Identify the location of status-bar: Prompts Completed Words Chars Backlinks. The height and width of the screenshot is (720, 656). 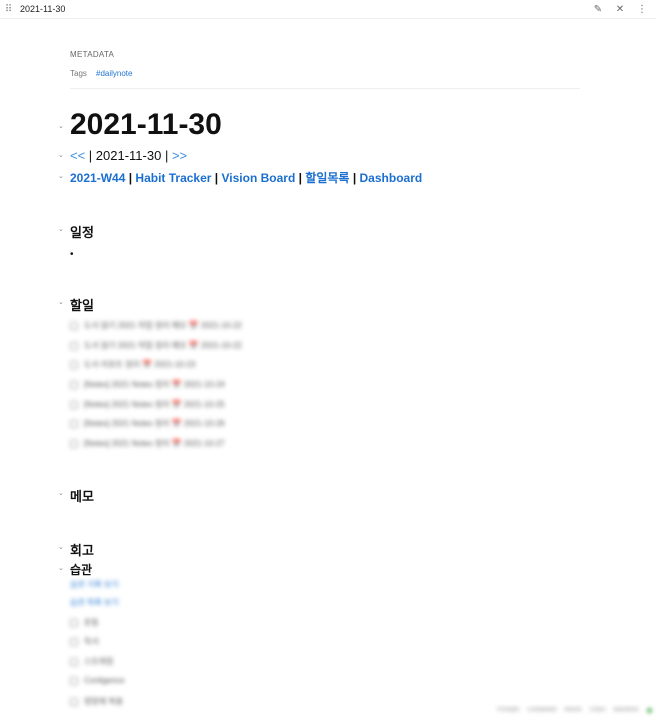
(574, 710).